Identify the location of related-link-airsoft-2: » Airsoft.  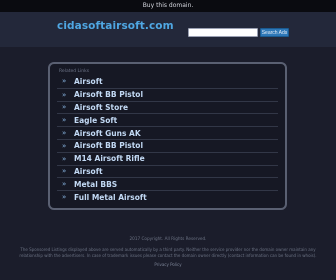
(167, 171).